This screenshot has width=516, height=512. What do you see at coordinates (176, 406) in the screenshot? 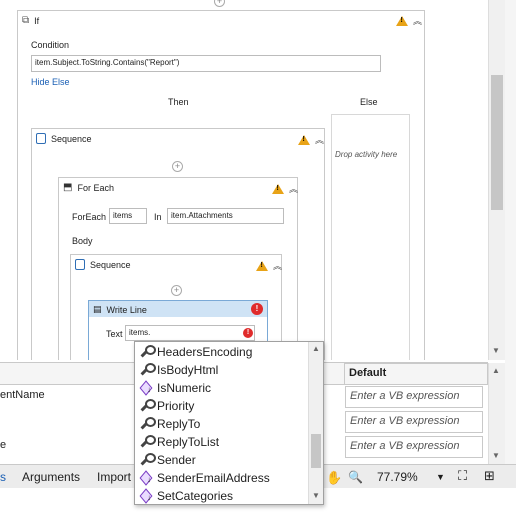
I see `intellisense-item-label: Priority` at bounding box center [176, 406].